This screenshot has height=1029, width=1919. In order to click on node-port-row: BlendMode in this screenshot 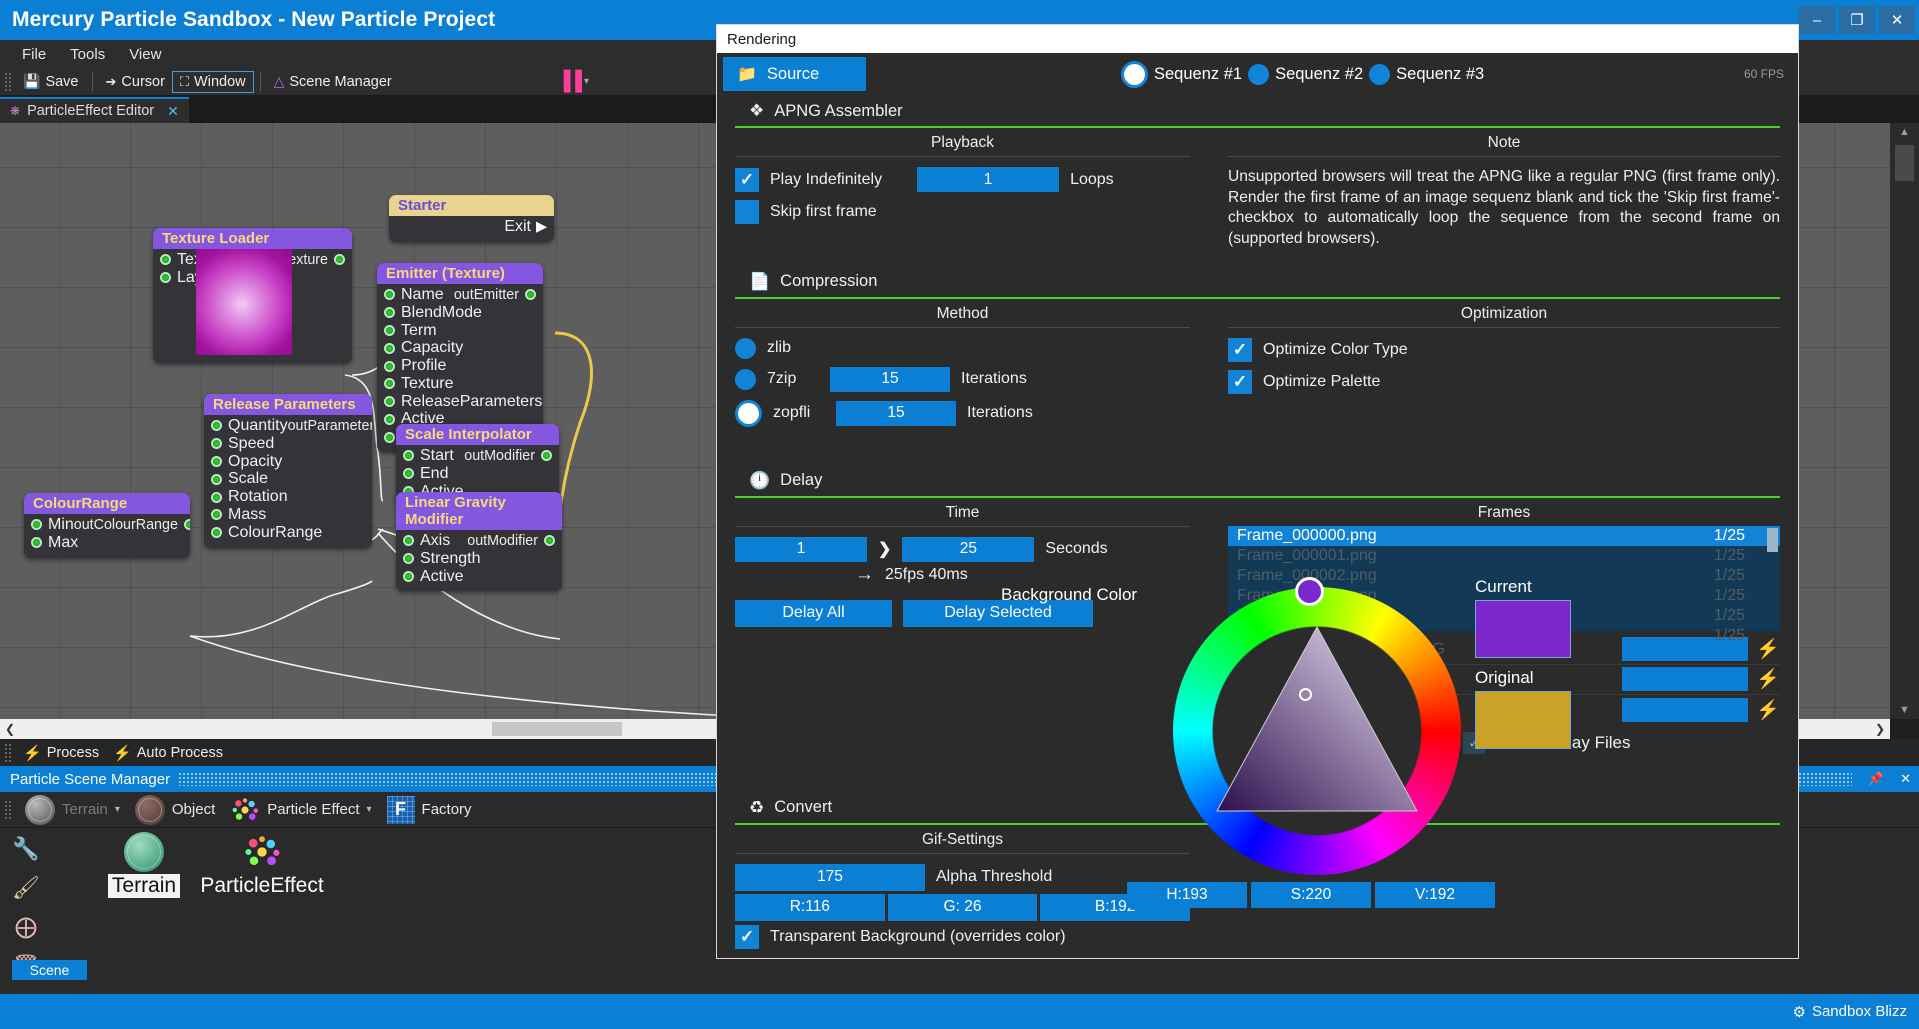, I will do `click(460, 313)`.